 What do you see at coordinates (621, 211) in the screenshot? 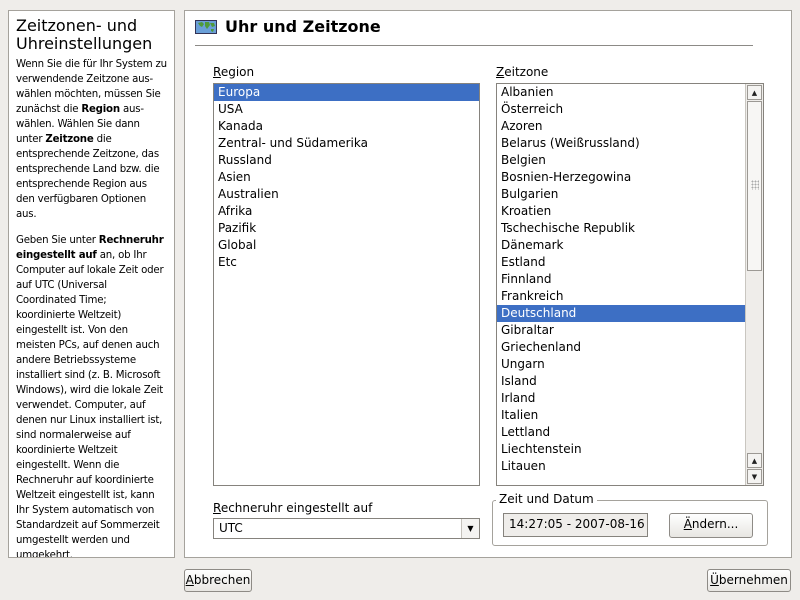
I see `zeitzone-item: Kroatien` at bounding box center [621, 211].